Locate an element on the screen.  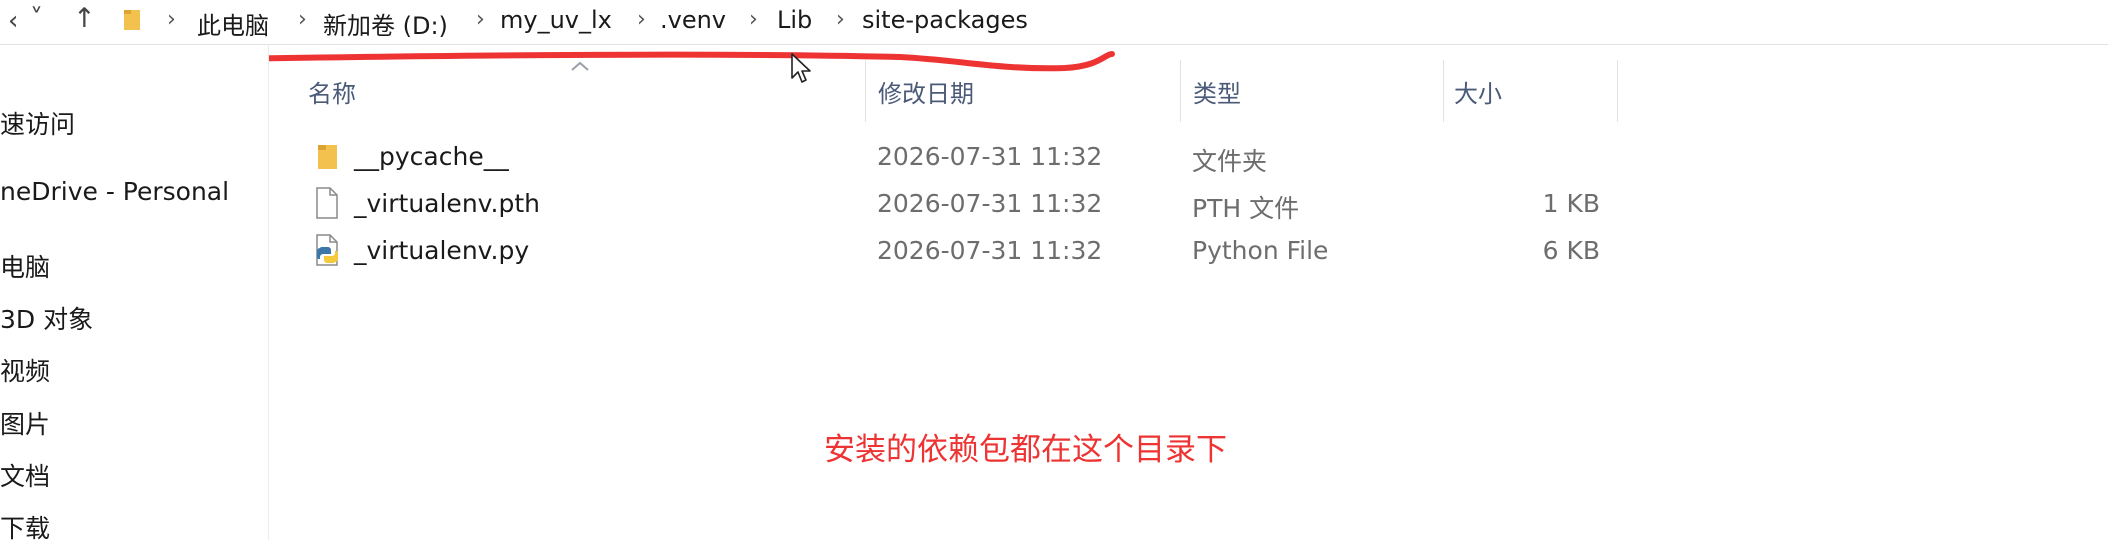
breadcrumb-item-this-pc: 此电脑 is located at coordinates (233, 23).